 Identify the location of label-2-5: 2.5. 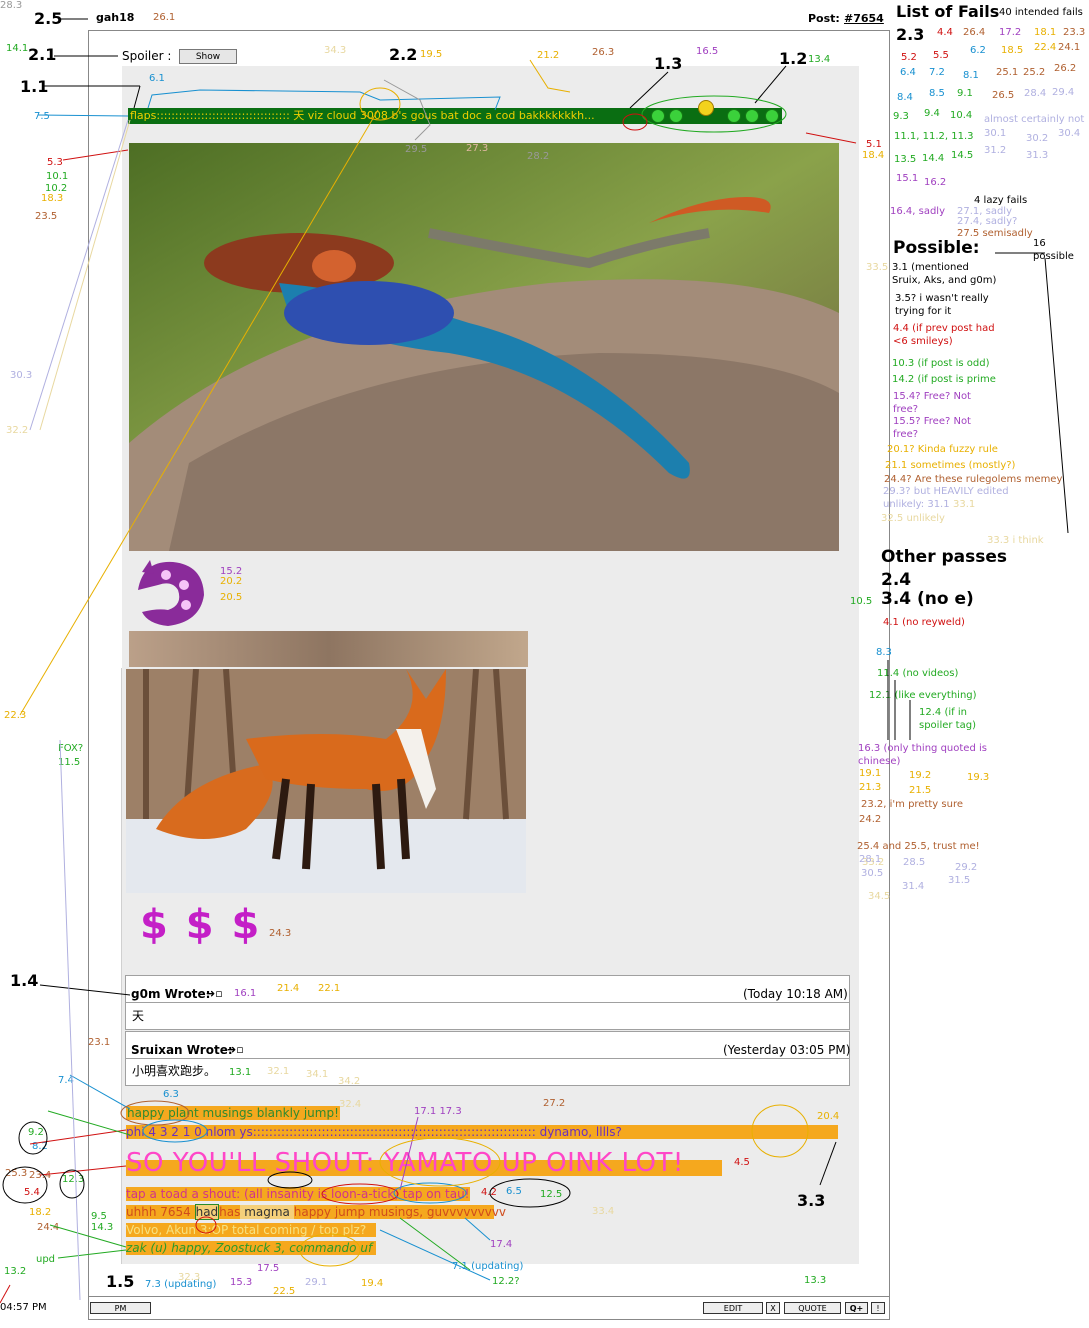
(48, 18).